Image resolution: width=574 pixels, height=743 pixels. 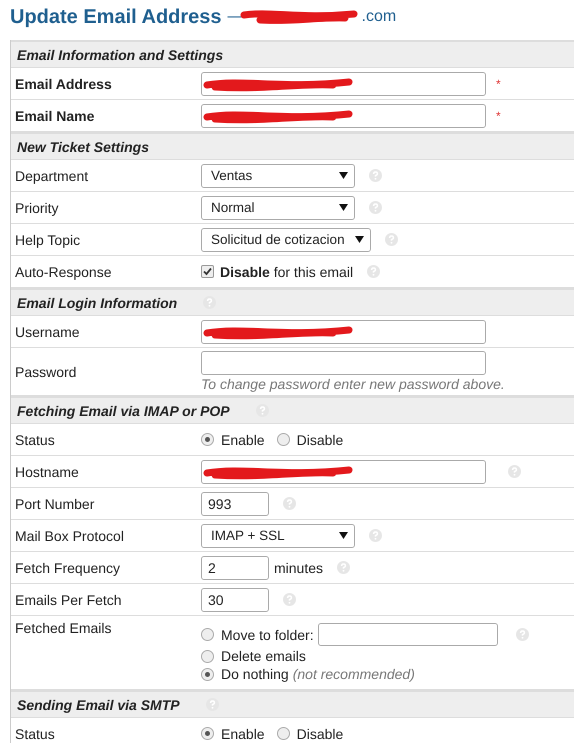 I want to click on field-label: Fetch Frequency, so click(x=68, y=568).